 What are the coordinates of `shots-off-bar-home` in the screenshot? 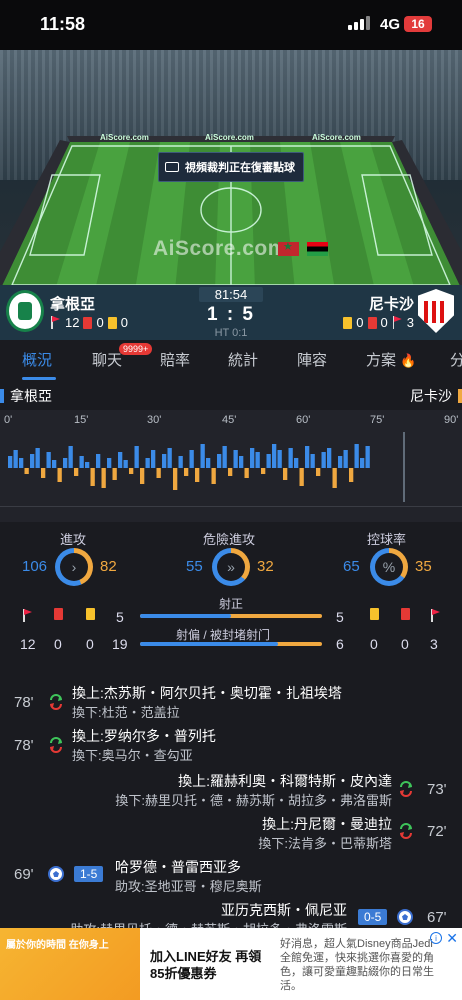 It's located at (209, 644).